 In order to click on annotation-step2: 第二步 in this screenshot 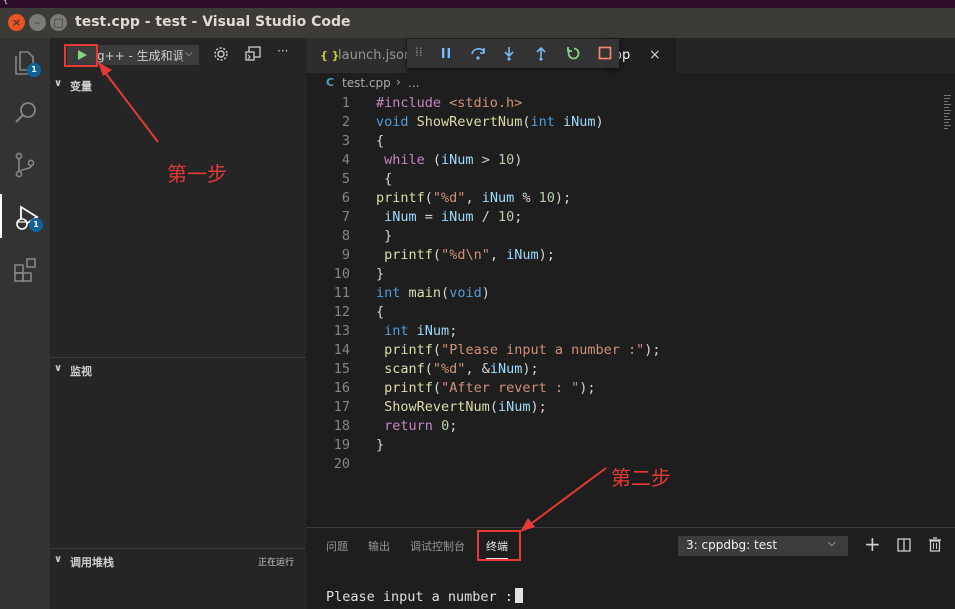, I will do `click(641, 478)`.